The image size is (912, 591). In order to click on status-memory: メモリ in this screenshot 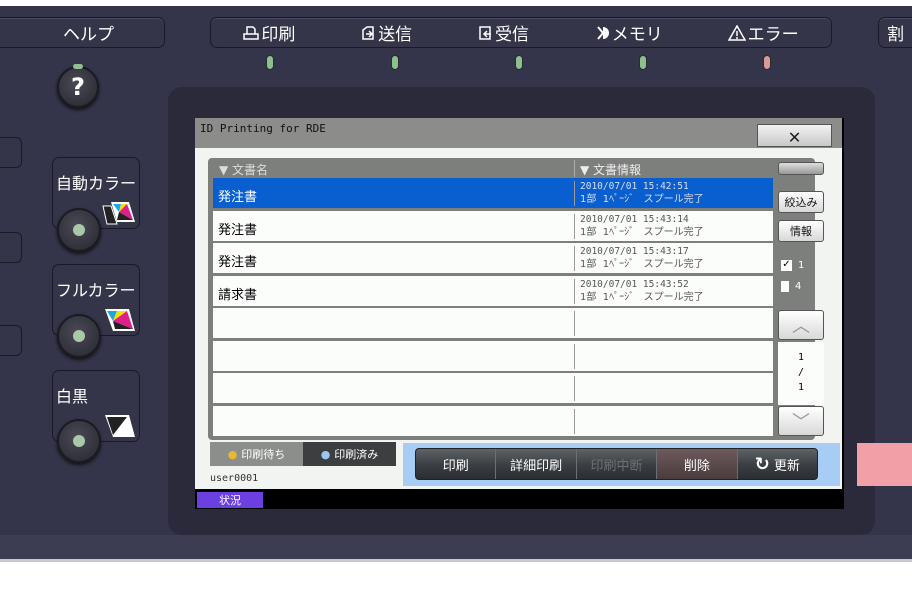, I will do `click(628, 32)`.